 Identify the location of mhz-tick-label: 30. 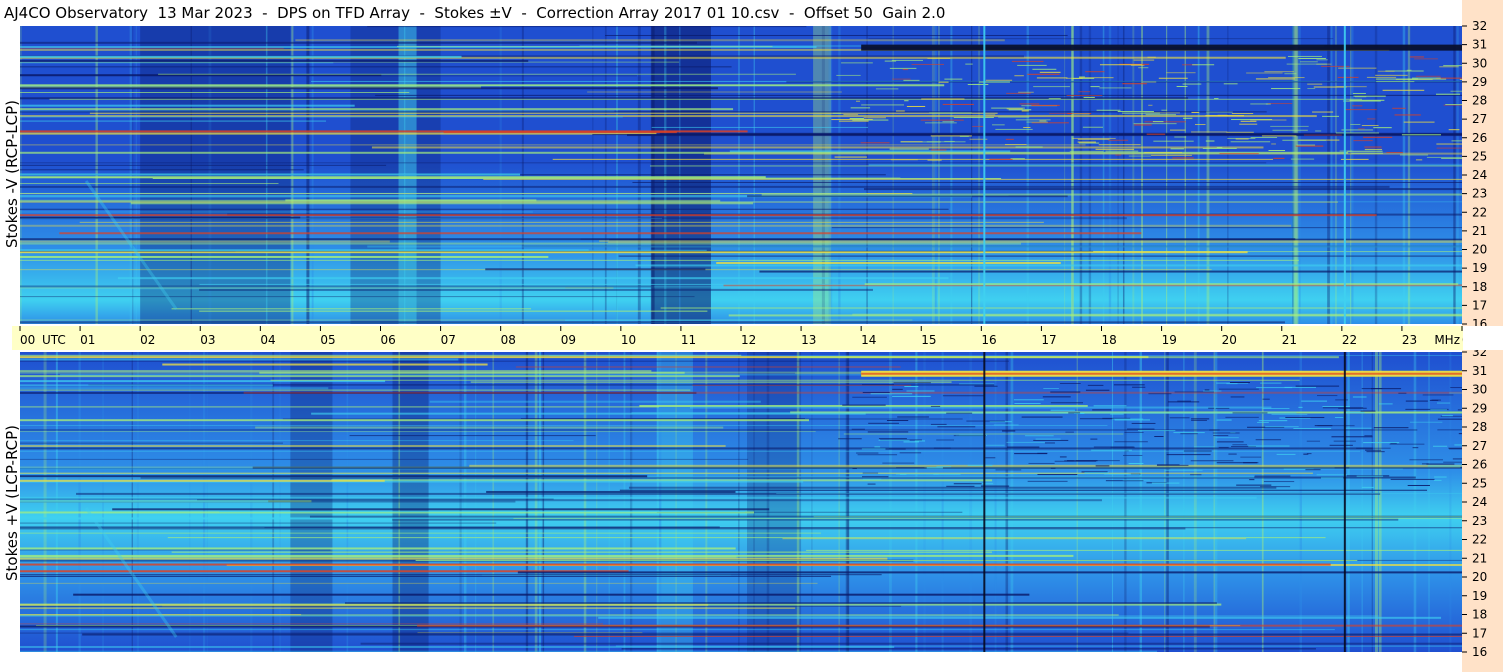
(1479, 63).